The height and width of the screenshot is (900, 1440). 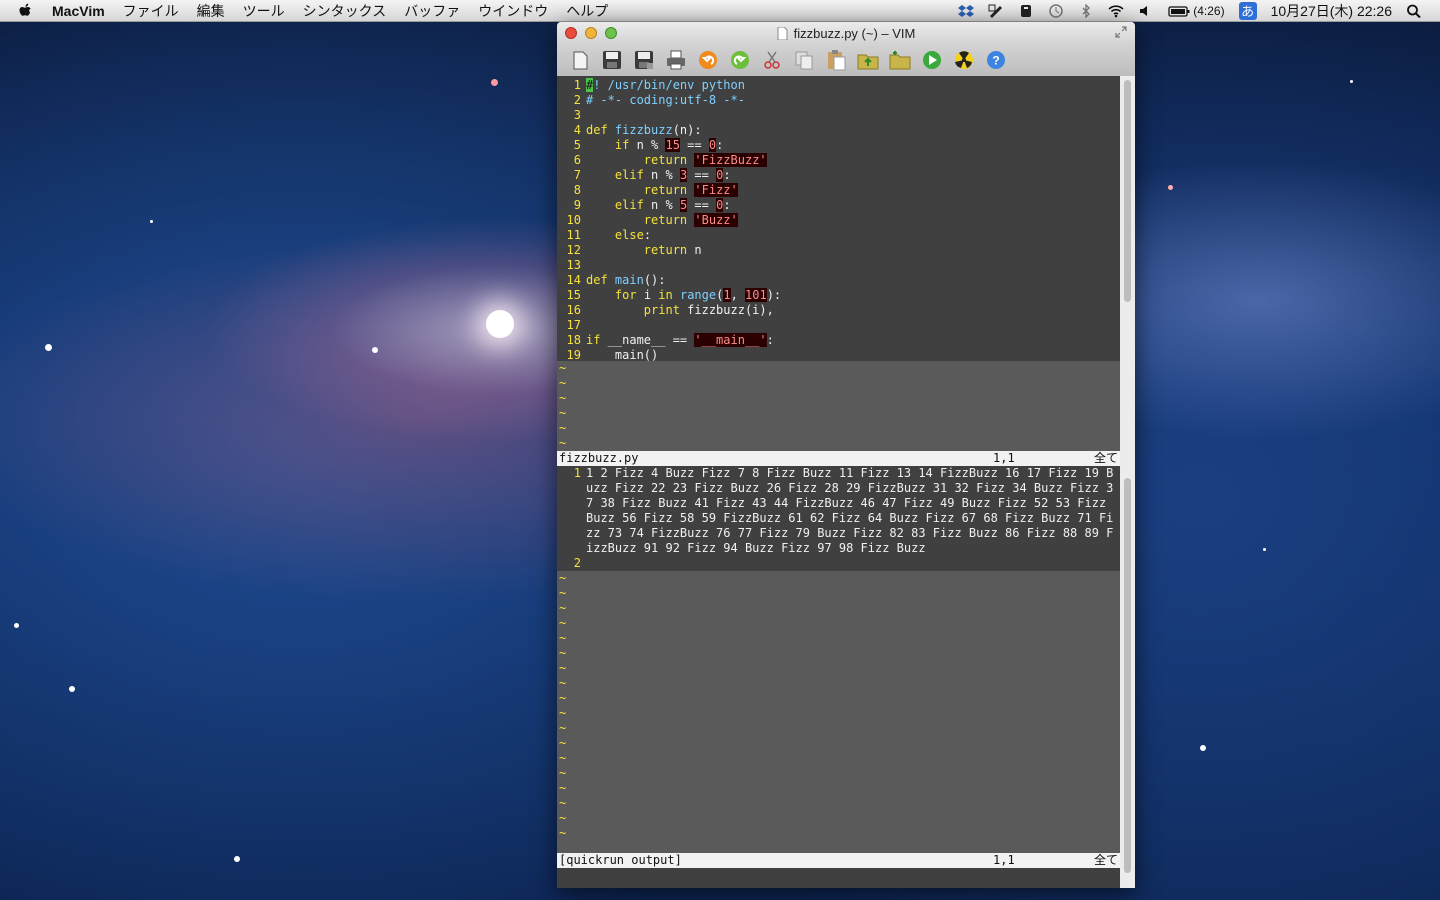 What do you see at coordinates (854, 33) in the screenshot?
I see `window-title: fizzbuzz.py (~) – VIM` at bounding box center [854, 33].